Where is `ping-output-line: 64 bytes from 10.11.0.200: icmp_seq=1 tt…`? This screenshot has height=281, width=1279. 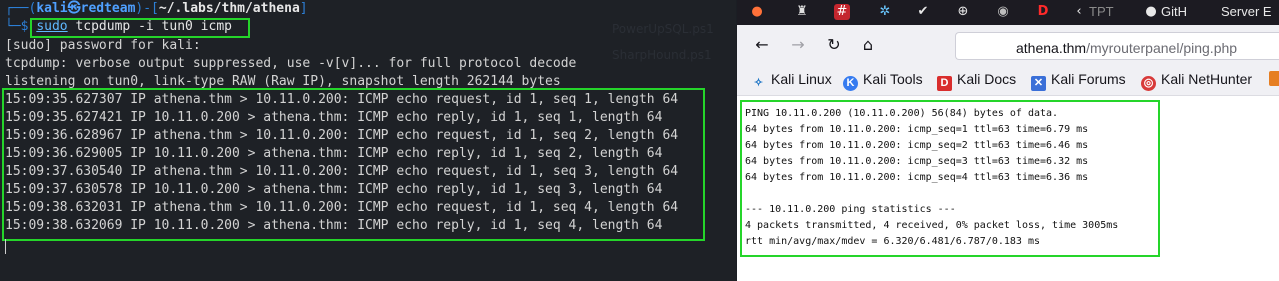
ping-output-line: 64 bytes from 10.11.0.200: icmp_seq=1 tt… is located at coordinates (917, 129).